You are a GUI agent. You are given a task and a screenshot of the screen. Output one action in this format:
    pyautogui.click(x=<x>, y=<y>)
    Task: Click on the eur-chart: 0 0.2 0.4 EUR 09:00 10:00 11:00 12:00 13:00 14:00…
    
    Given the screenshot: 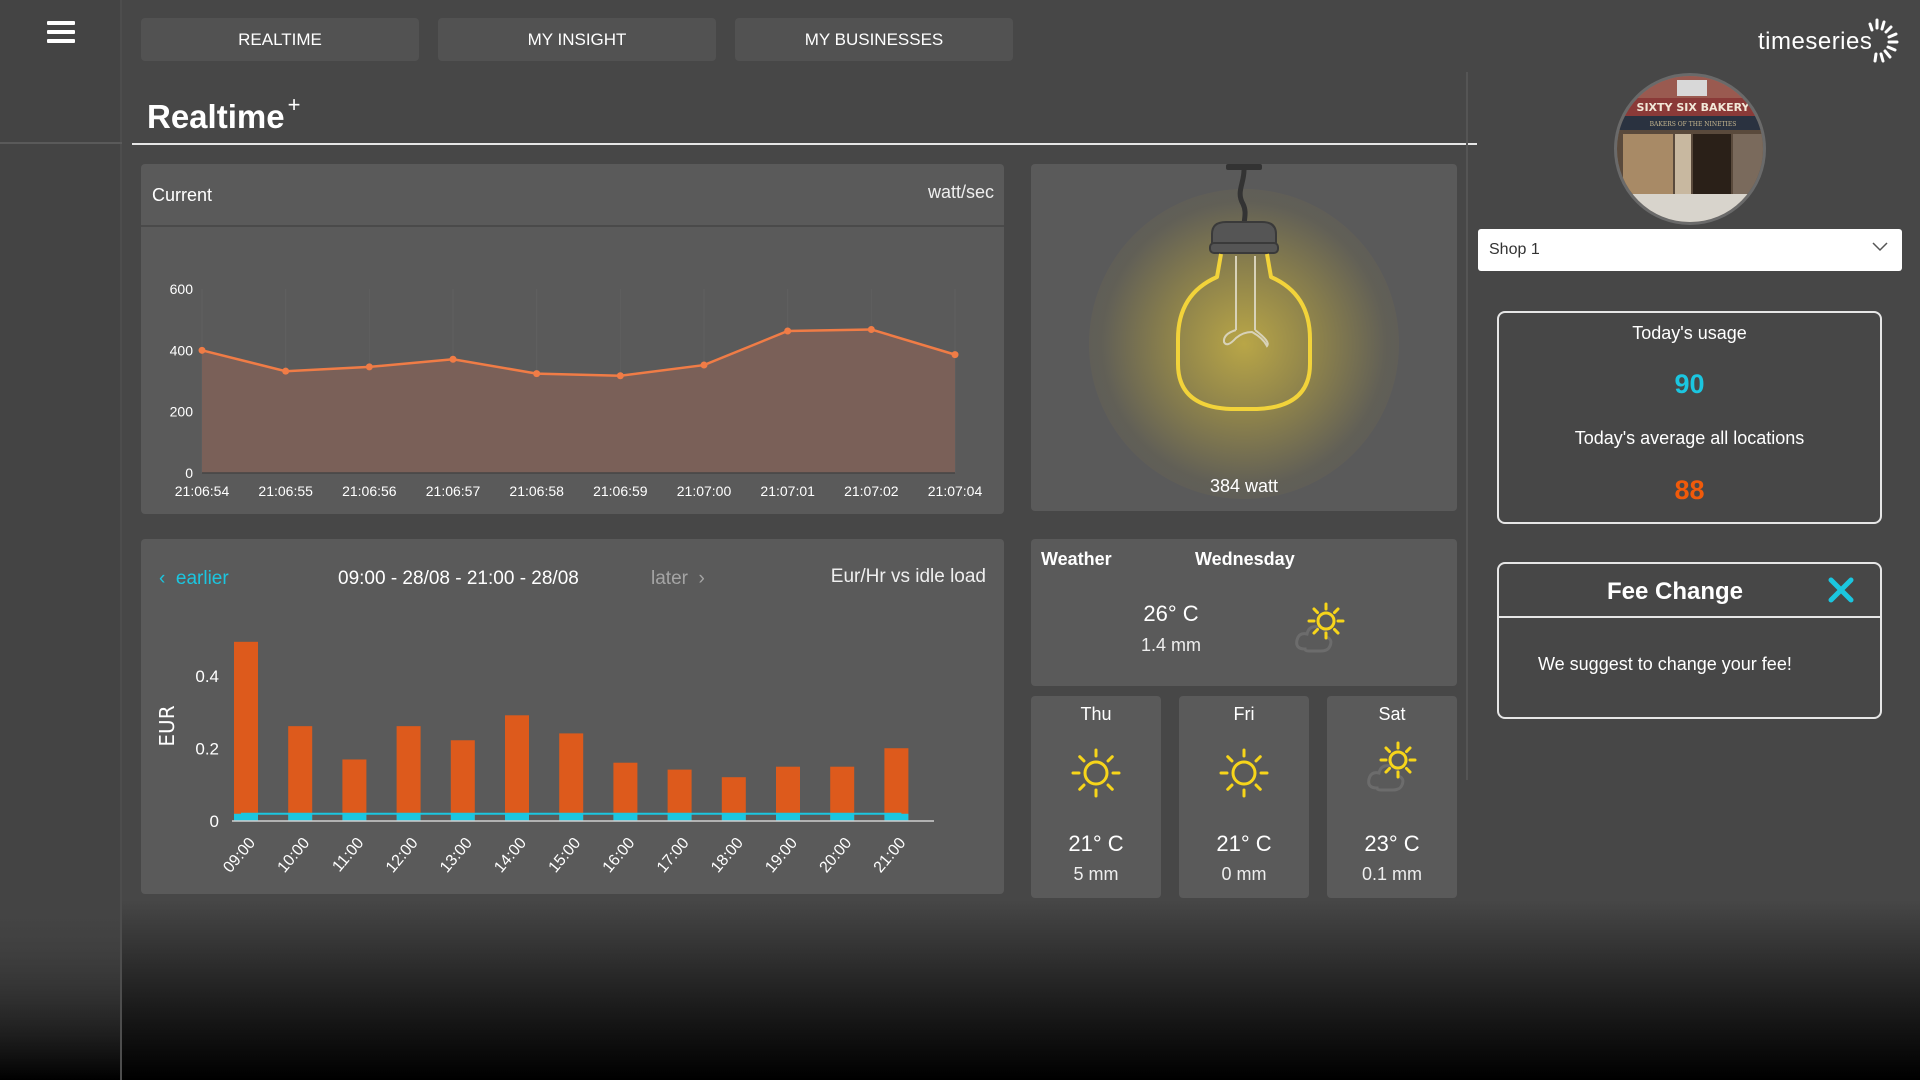 What is the action you would take?
    pyautogui.click(x=544, y=759)
    